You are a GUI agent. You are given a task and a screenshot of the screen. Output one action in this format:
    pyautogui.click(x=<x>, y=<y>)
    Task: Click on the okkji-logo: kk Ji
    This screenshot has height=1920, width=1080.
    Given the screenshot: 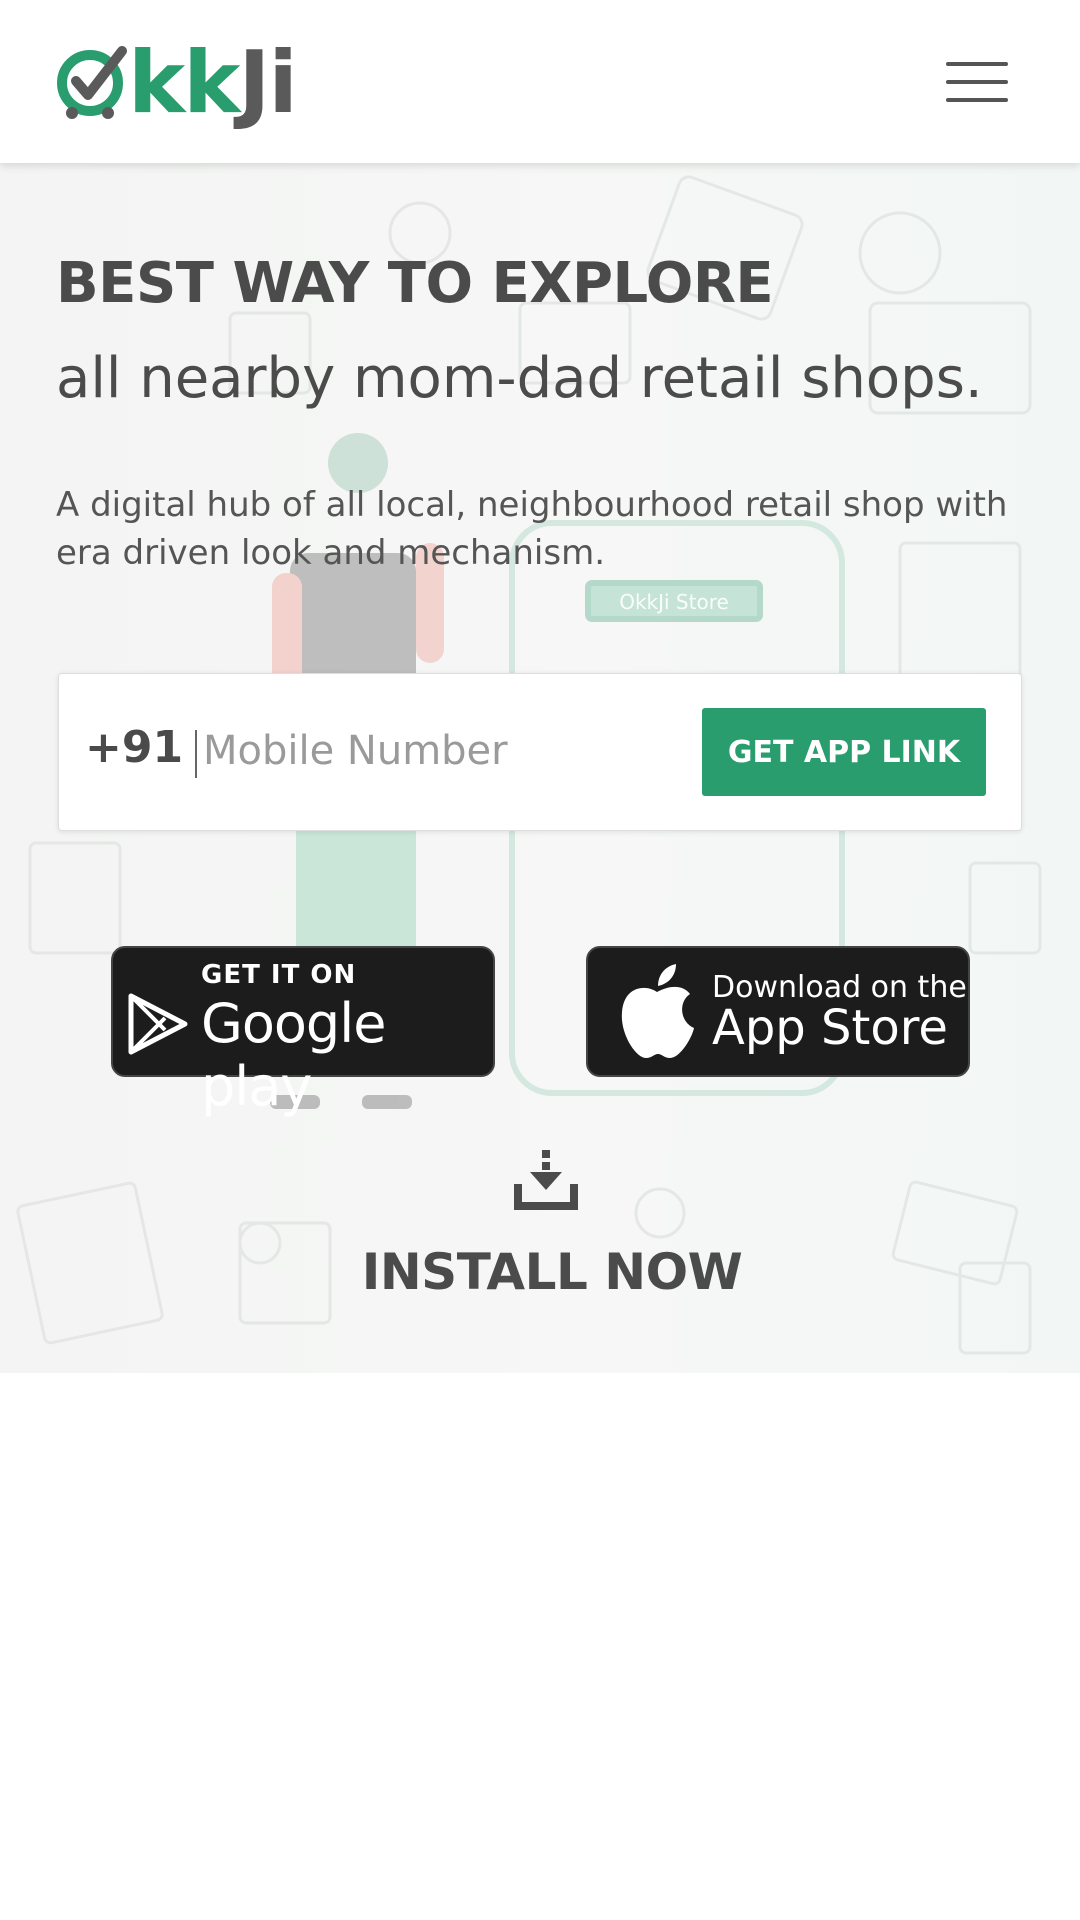 What is the action you would take?
    pyautogui.click(x=177, y=83)
    